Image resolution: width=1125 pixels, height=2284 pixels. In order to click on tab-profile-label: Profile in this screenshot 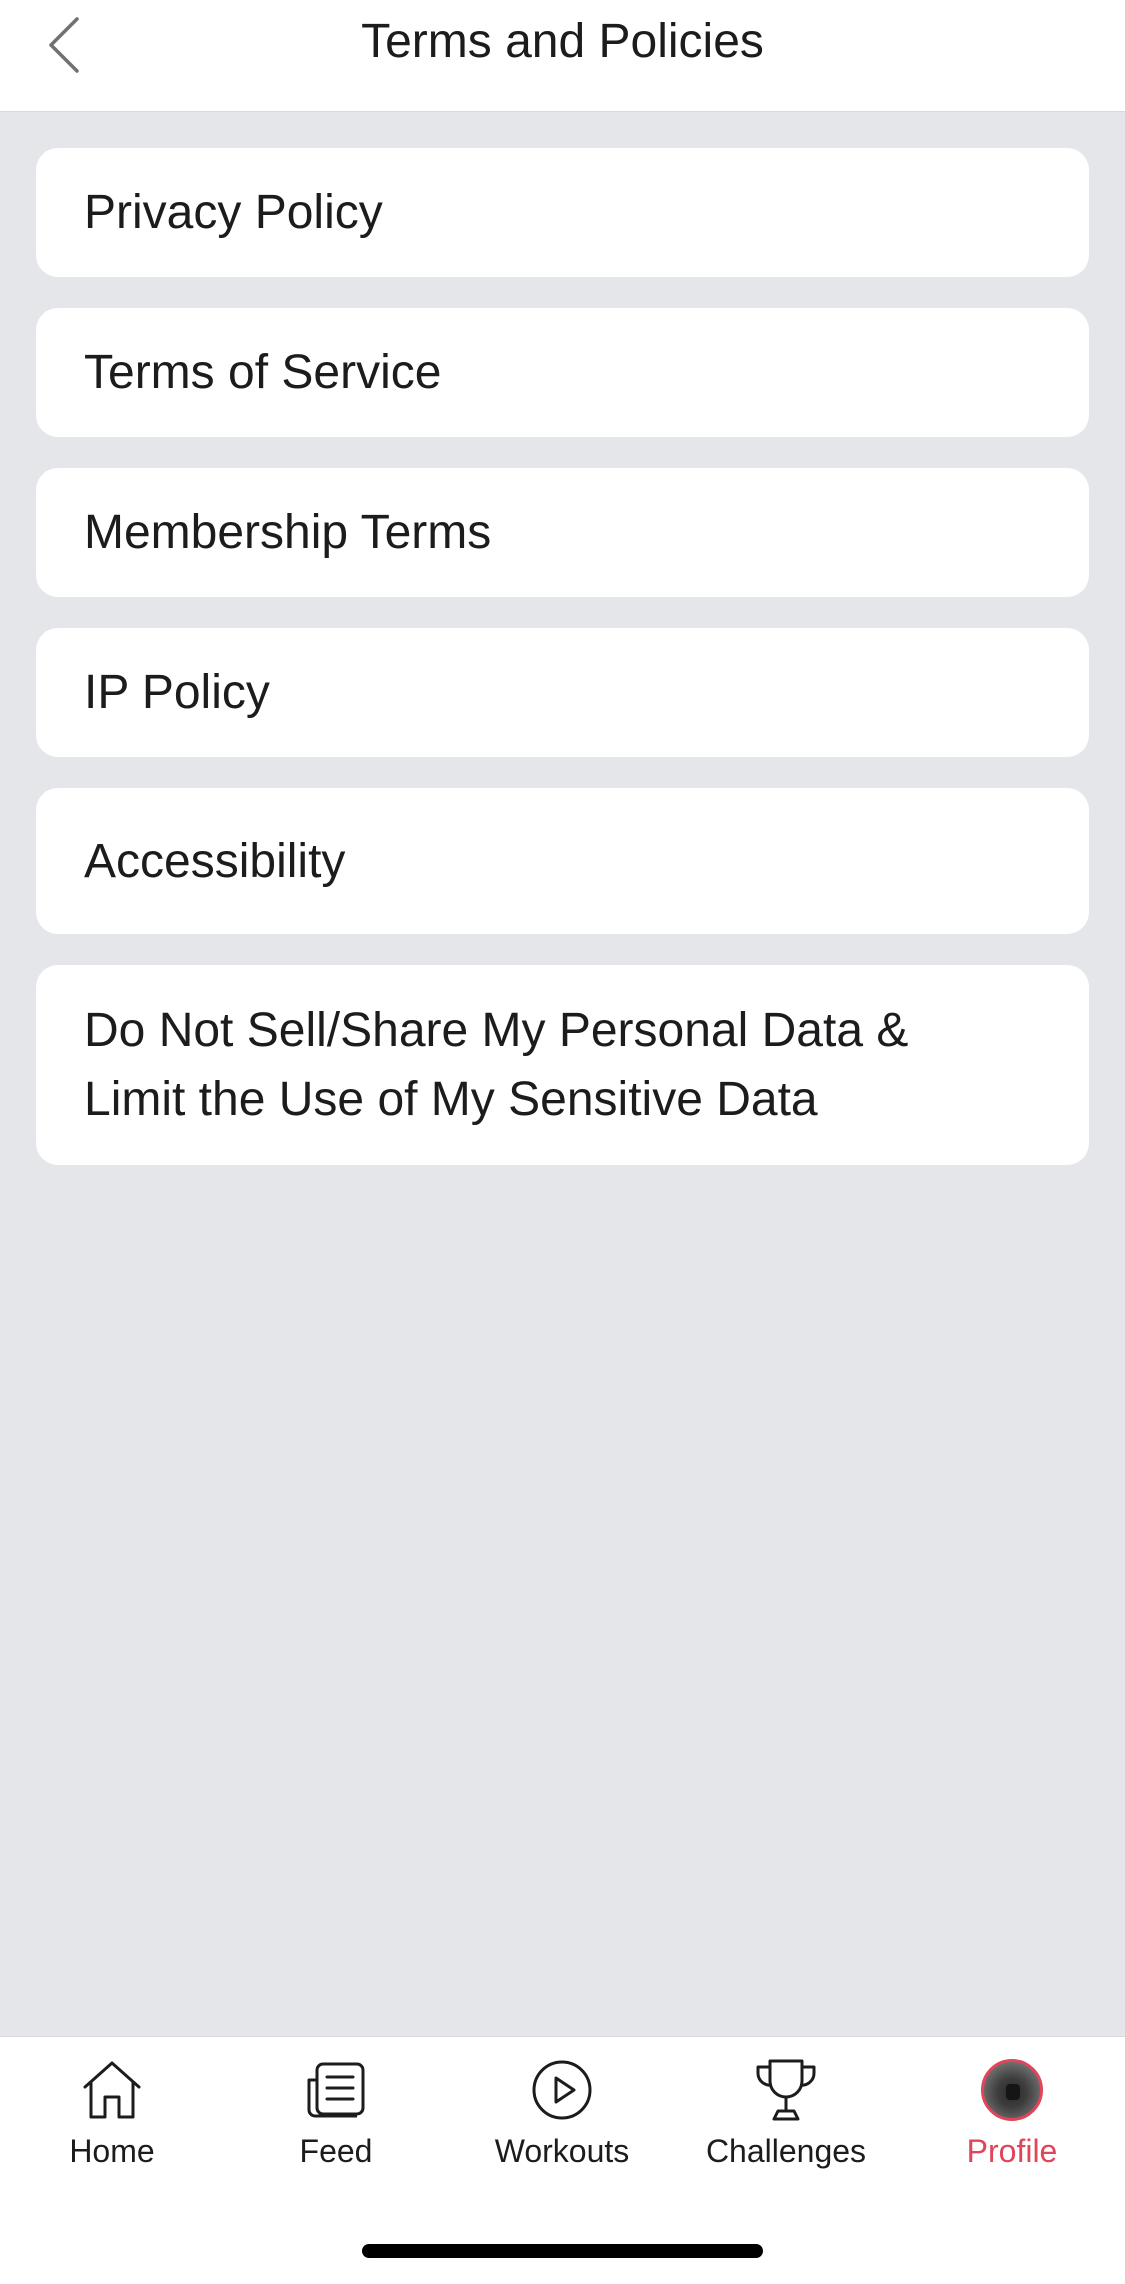, I will do `click(1012, 2151)`.